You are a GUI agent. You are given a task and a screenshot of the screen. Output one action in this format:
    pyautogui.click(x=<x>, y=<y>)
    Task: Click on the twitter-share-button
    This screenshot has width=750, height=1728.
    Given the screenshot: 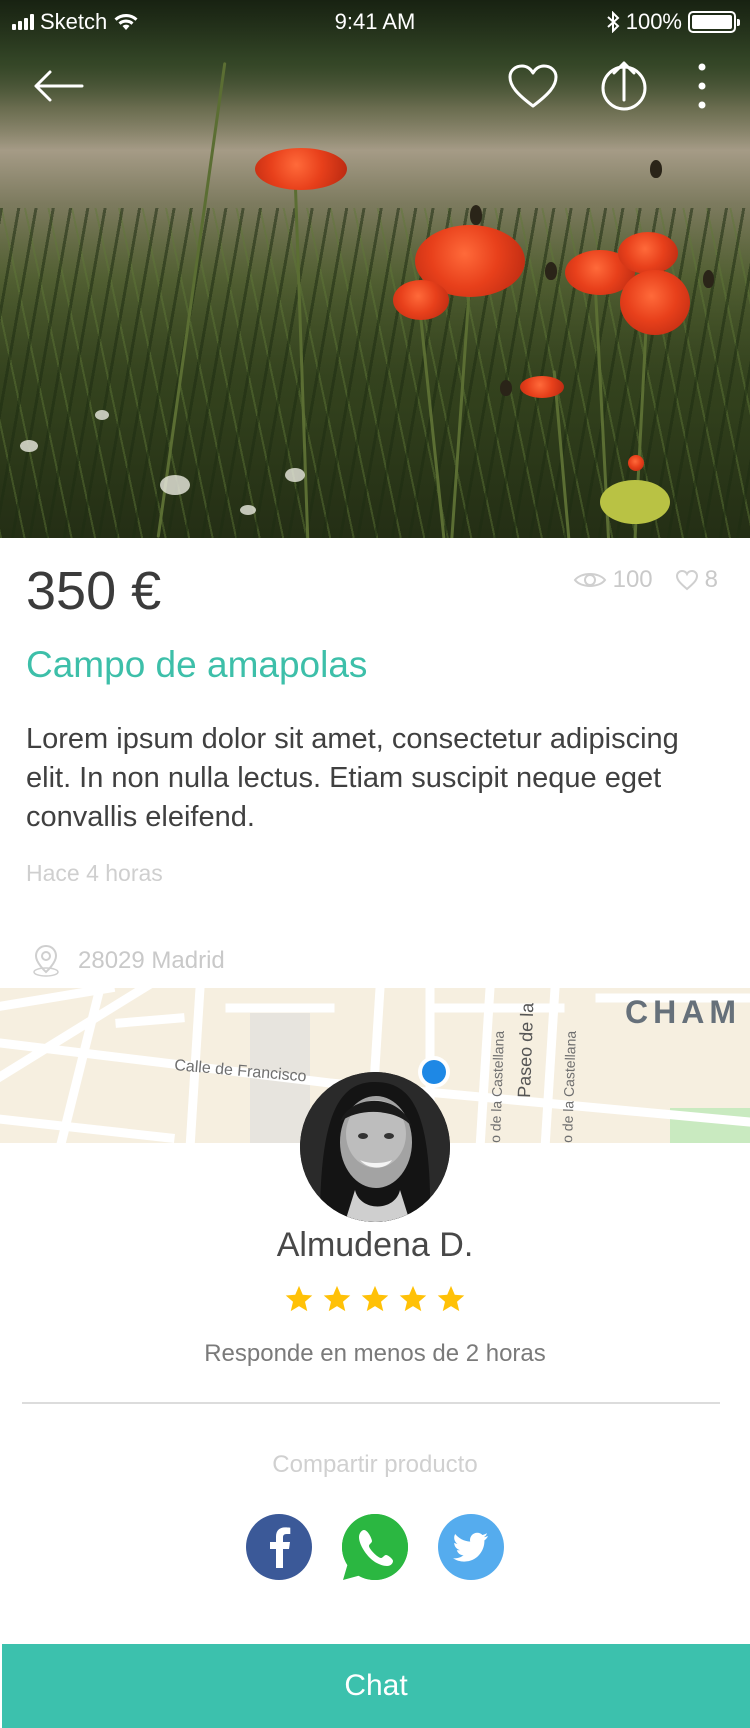 What is the action you would take?
    pyautogui.click(x=471, y=1547)
    